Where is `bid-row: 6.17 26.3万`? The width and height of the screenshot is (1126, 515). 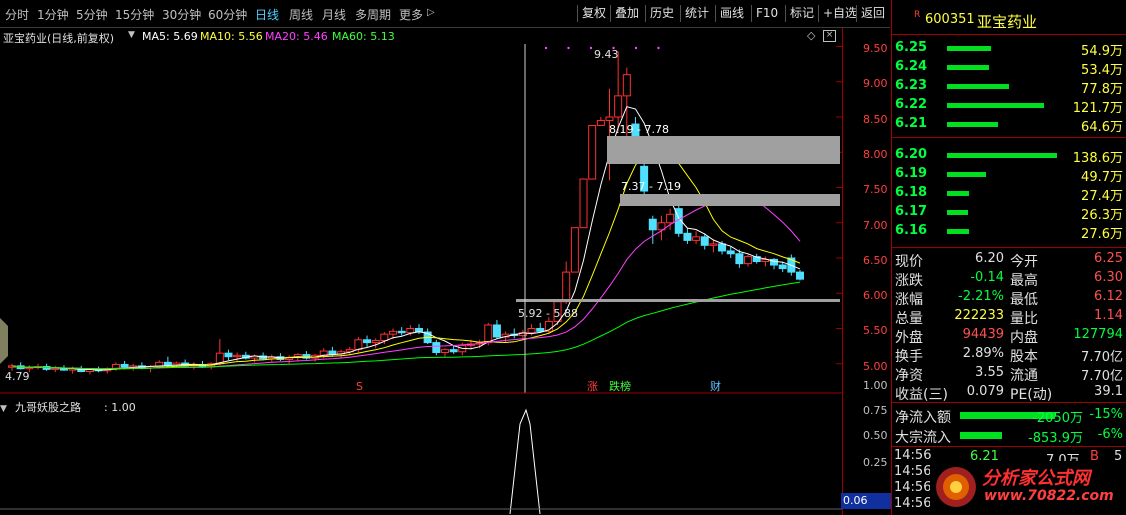 bid-row: 6.17 26.3万 is located at coordinates (1009, 212).